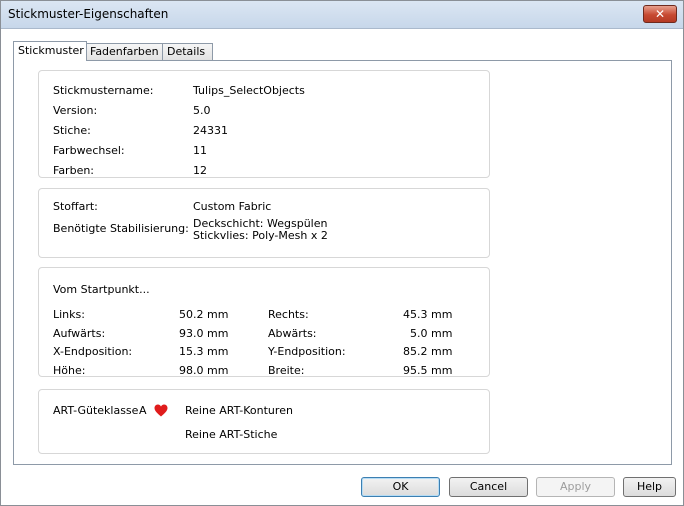 This screenshot has height=506, width=684. Describe the element at coordinates (200, 150) in the screenshot. I see `color-changes-value: 11` at that location.